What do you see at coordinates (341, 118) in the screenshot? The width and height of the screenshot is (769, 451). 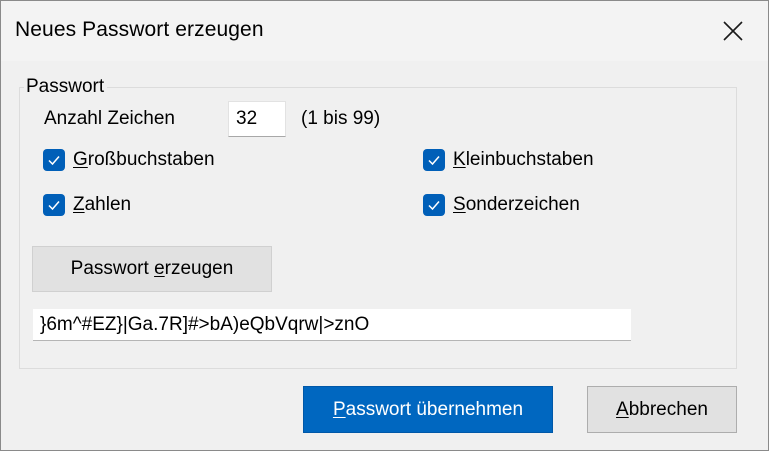 I see `length-range-hint: (1 bis 99)` at bounding box center [341, 118].